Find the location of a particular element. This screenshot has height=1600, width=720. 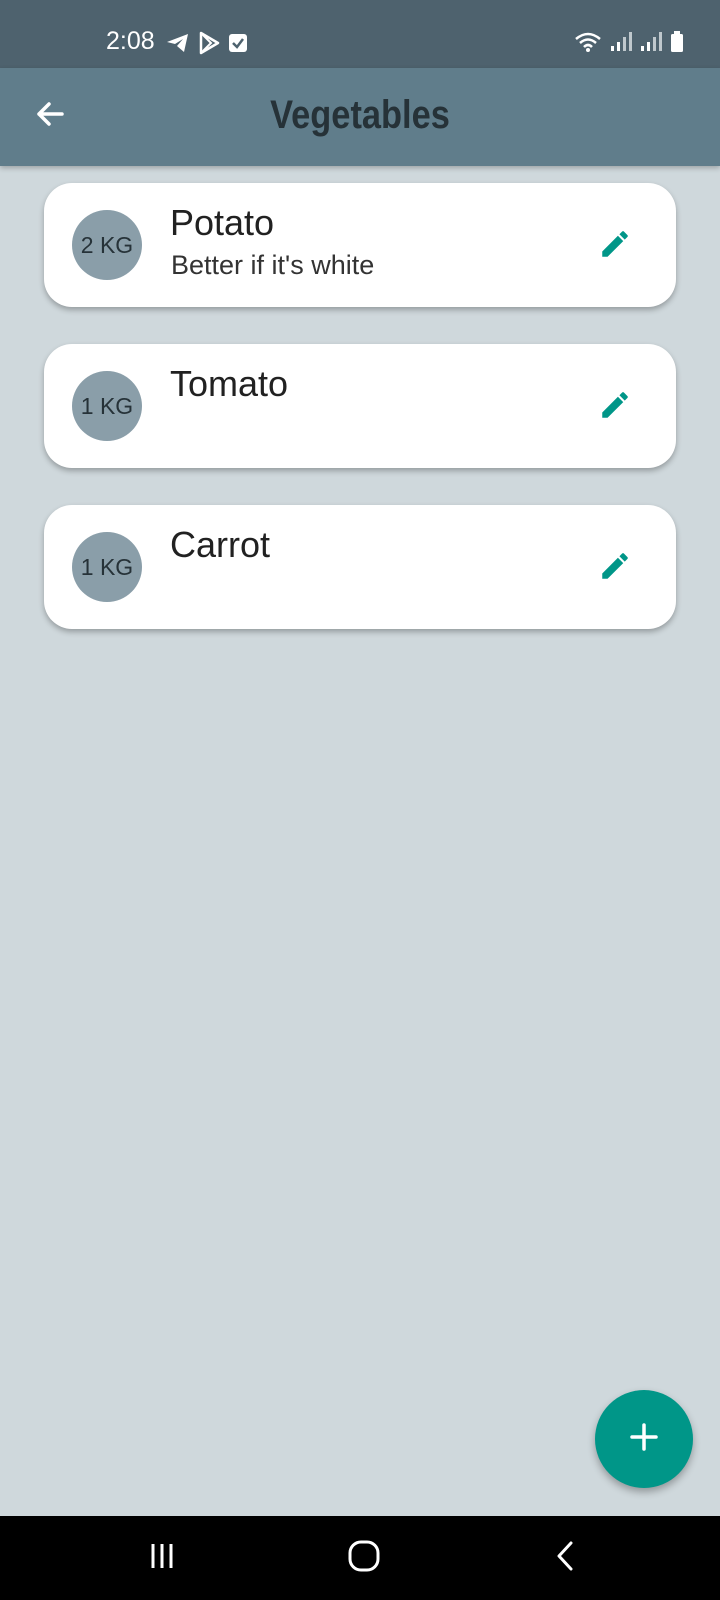

play-store-icon is located at coordinates (209, 45).